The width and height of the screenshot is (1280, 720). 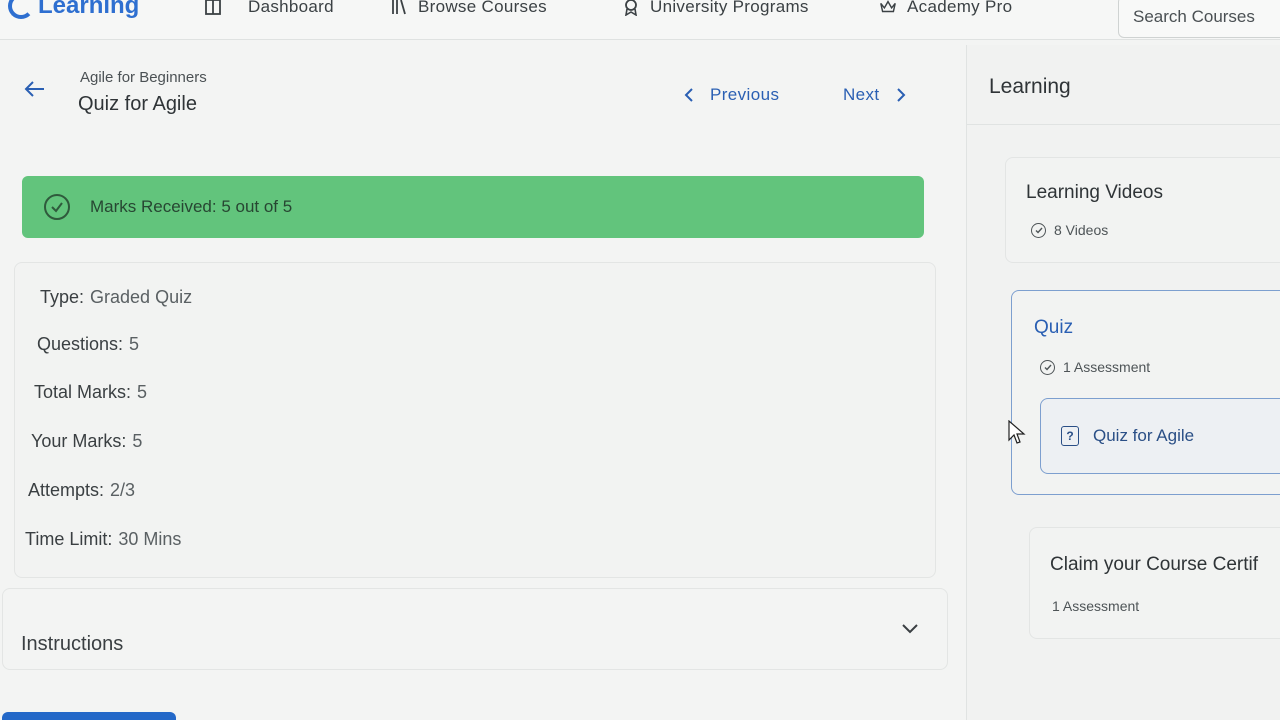 What do you see at coordinates (473, 207) in the screenshot?
I see `marks-banner: Marks Received: 5 out of 5` at bounding box center [473, 207].